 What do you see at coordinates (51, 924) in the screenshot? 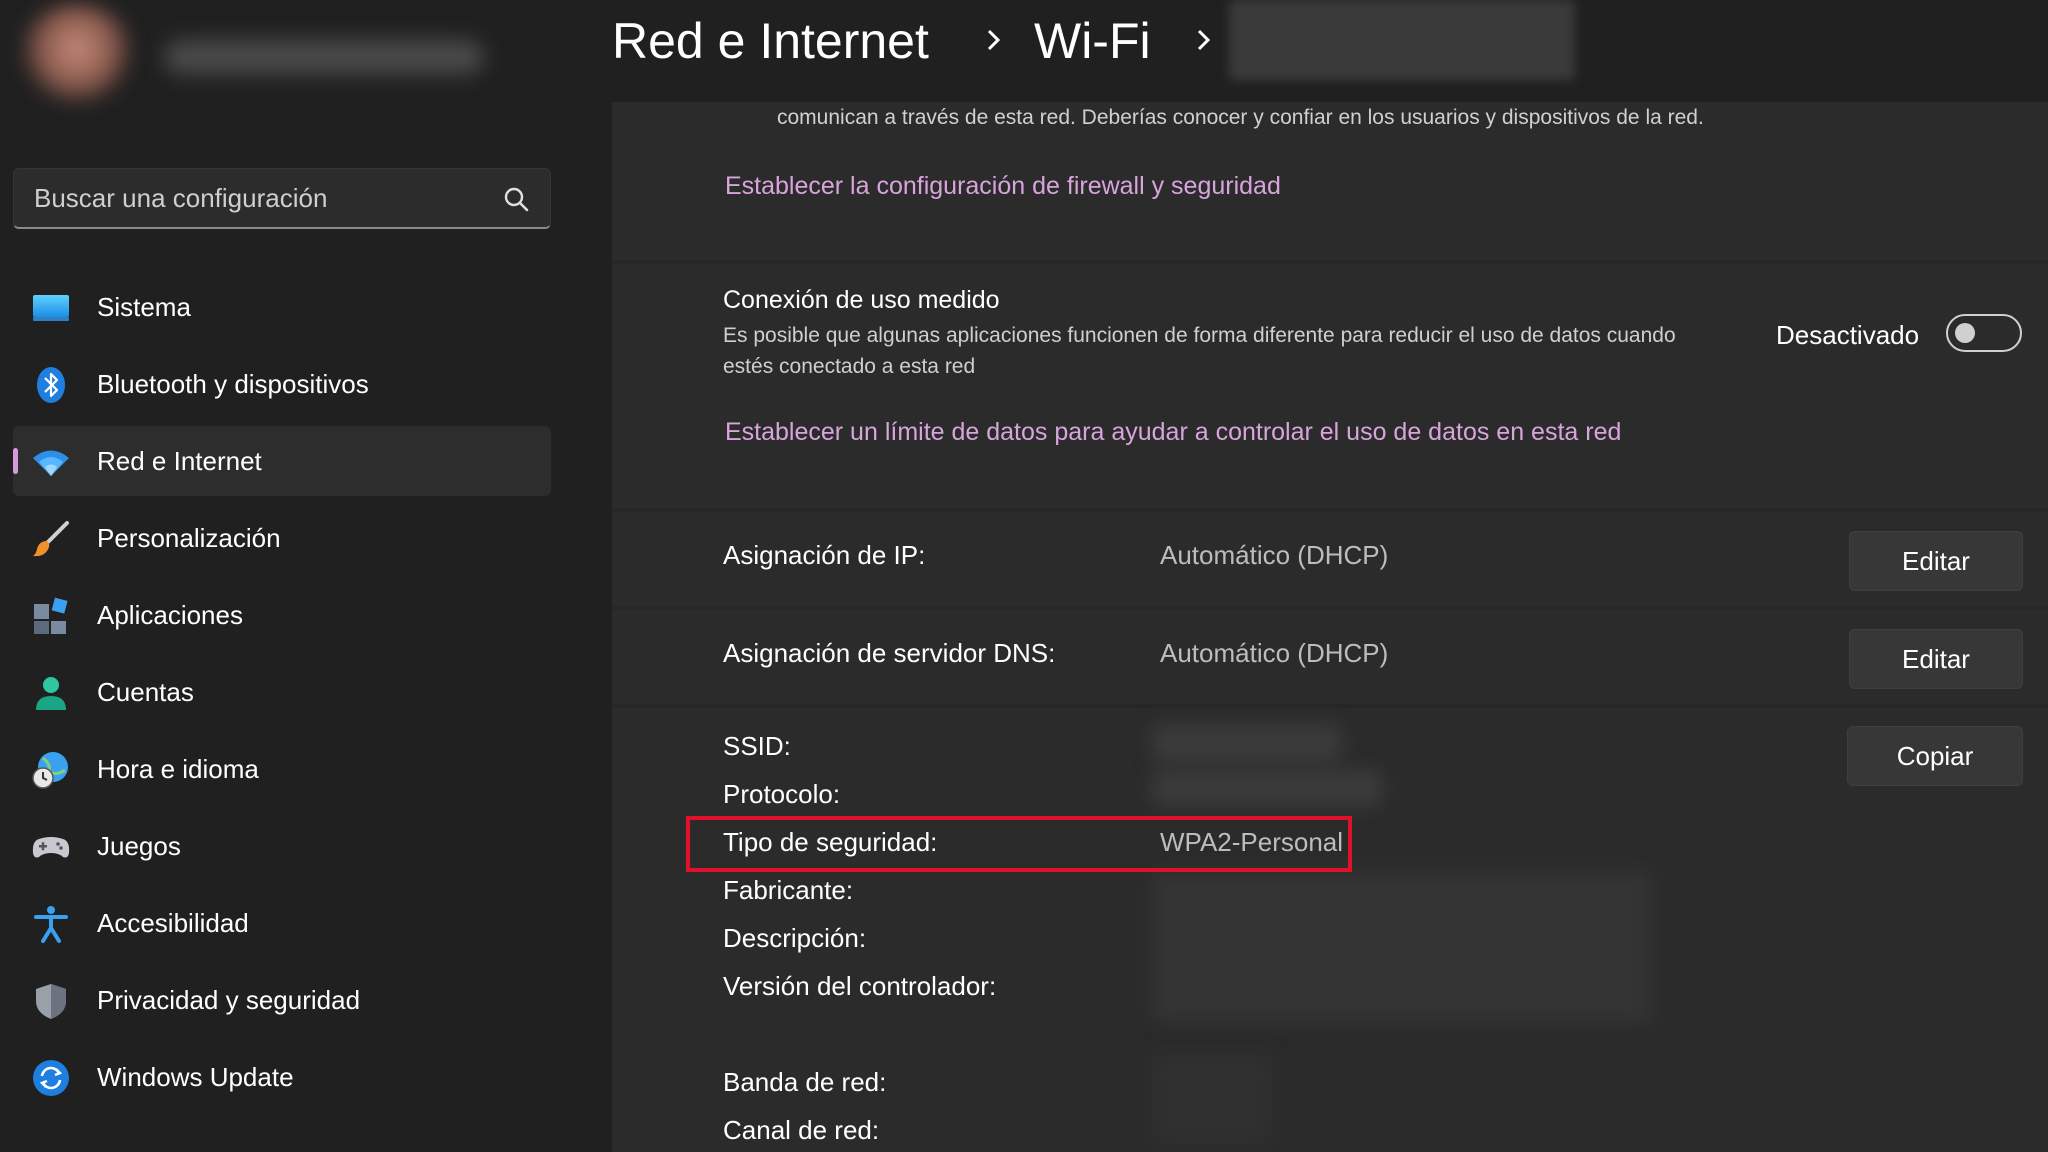
I see `accessibility-icon` at bounding box center [51, 924].